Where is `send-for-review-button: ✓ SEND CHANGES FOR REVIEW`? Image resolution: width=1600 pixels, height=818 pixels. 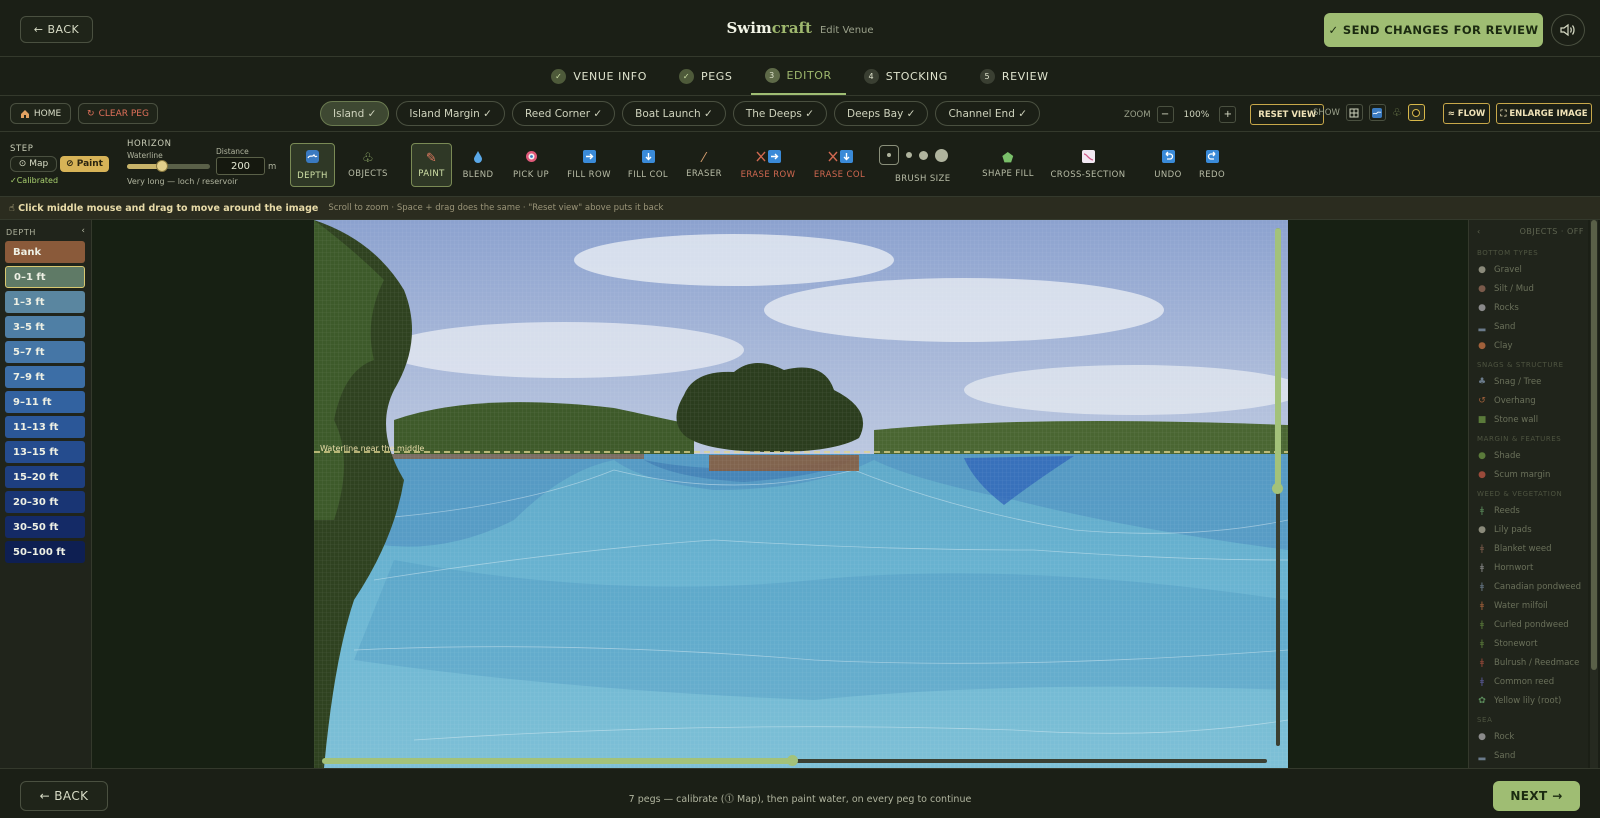 send-for-review-button: ✓ SEND CHANGES FOR REVIEW is located at coordinates (1433, 30).